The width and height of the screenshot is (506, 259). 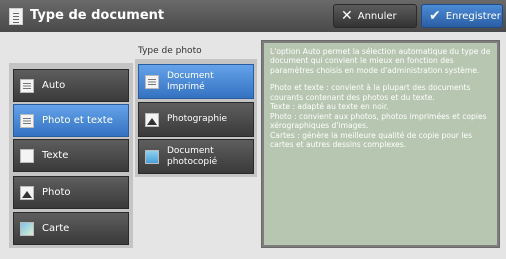 I want to click on save-label: Enregistrer, so click(x=473, y=16).